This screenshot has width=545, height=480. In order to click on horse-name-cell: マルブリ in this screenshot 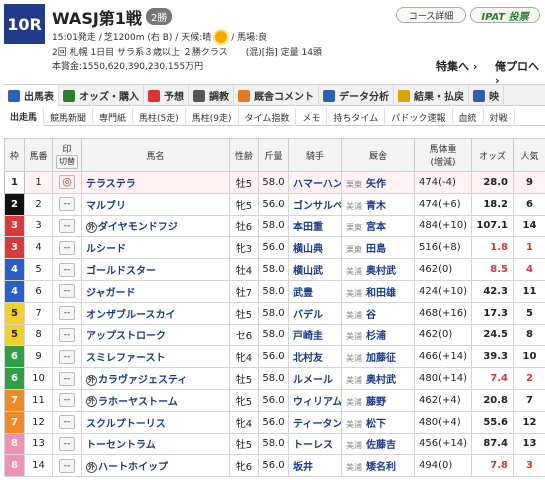, I will do `click(155, 204)`.